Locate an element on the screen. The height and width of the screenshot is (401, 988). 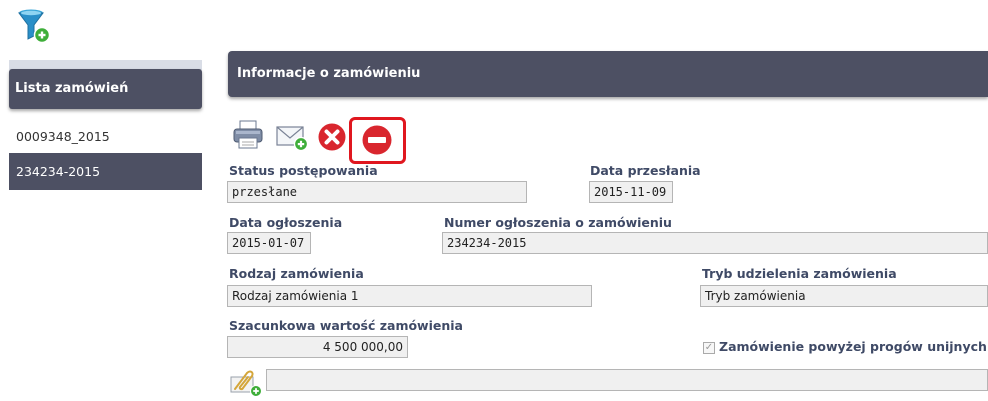
sidebar-item-0009348-2015: 0009348_2015 is located at coordinates (105, 136).